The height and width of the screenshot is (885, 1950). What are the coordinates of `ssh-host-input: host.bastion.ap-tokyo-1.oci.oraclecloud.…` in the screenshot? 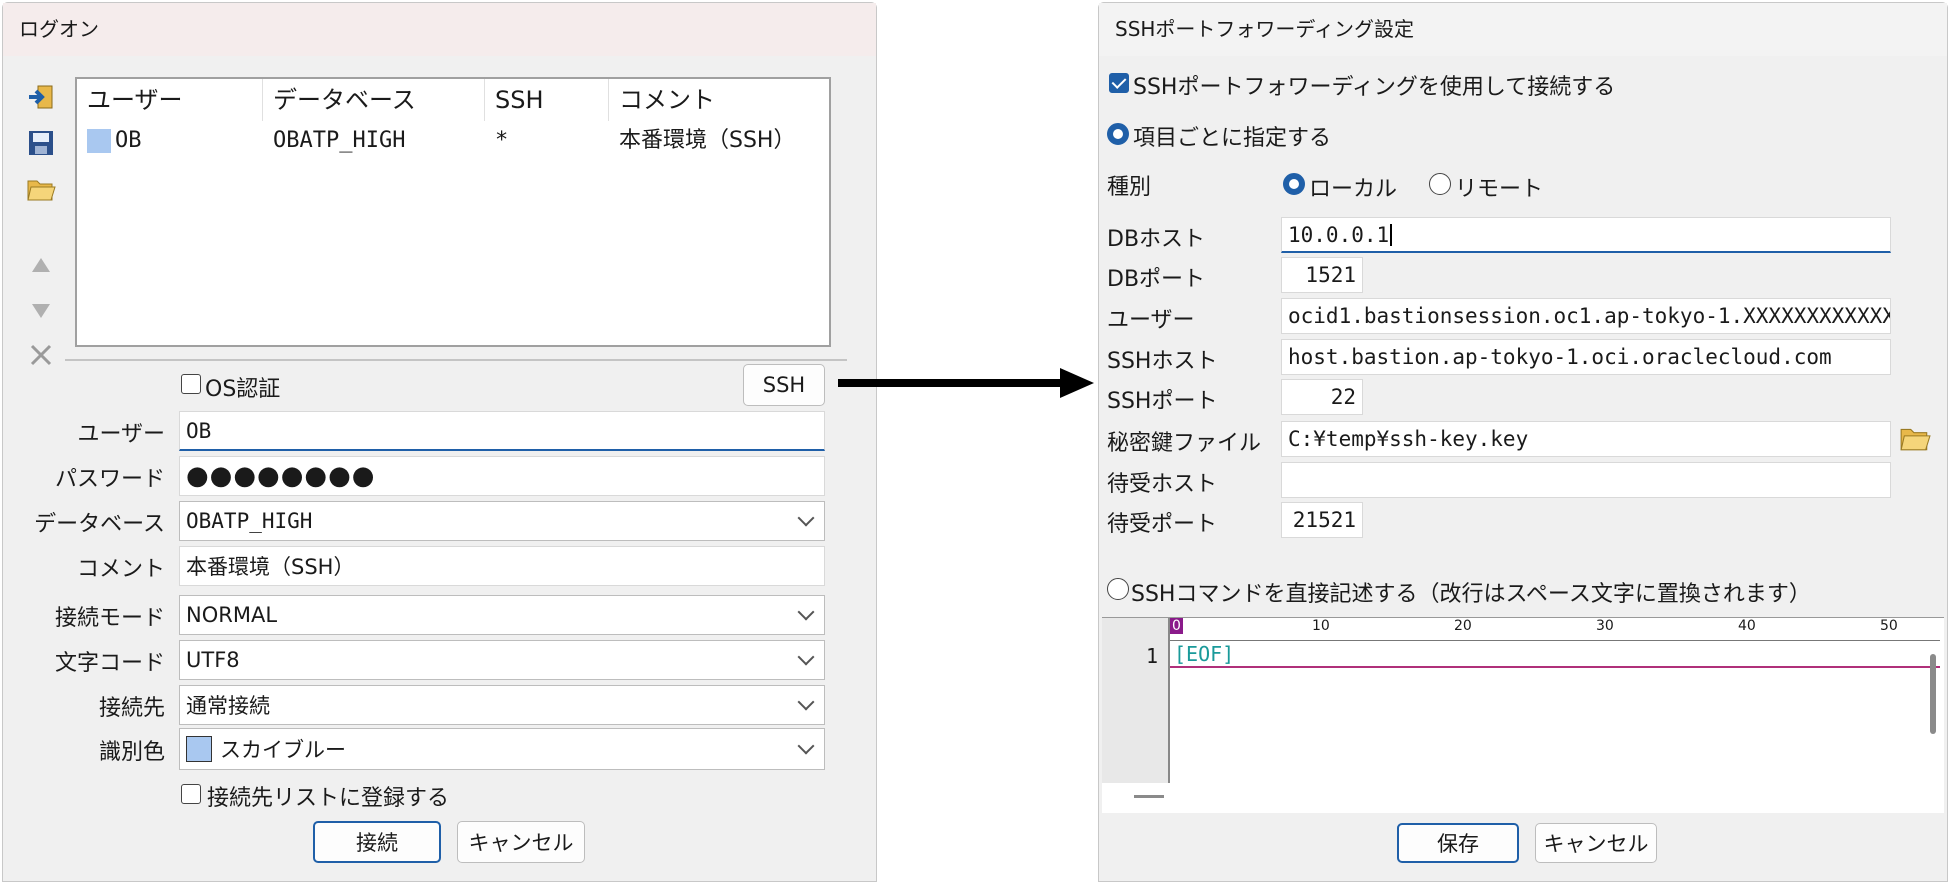 It's located at (1586, 357).